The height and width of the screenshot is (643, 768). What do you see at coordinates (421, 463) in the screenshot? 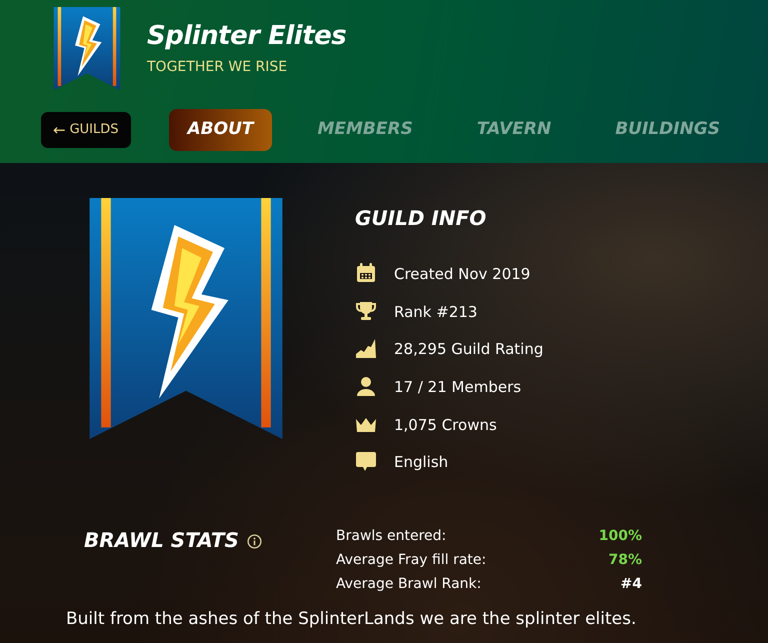
I see `info-text: English` at bounding box center [421, 463].